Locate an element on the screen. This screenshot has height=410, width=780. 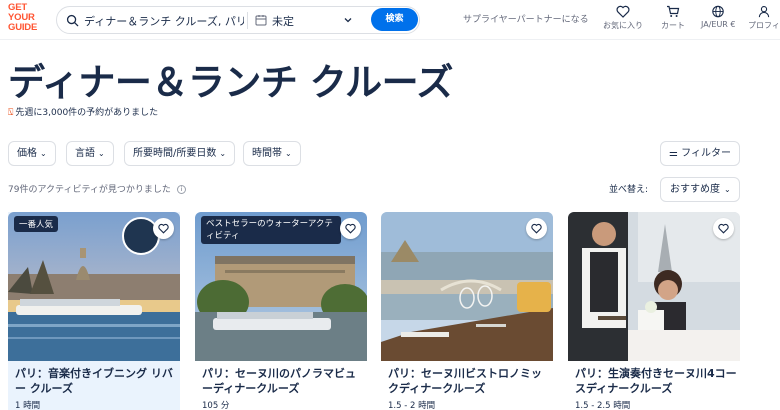
activity-image: ベストセラーのウォーターアクティビティ is located at coordinates (281, 286).